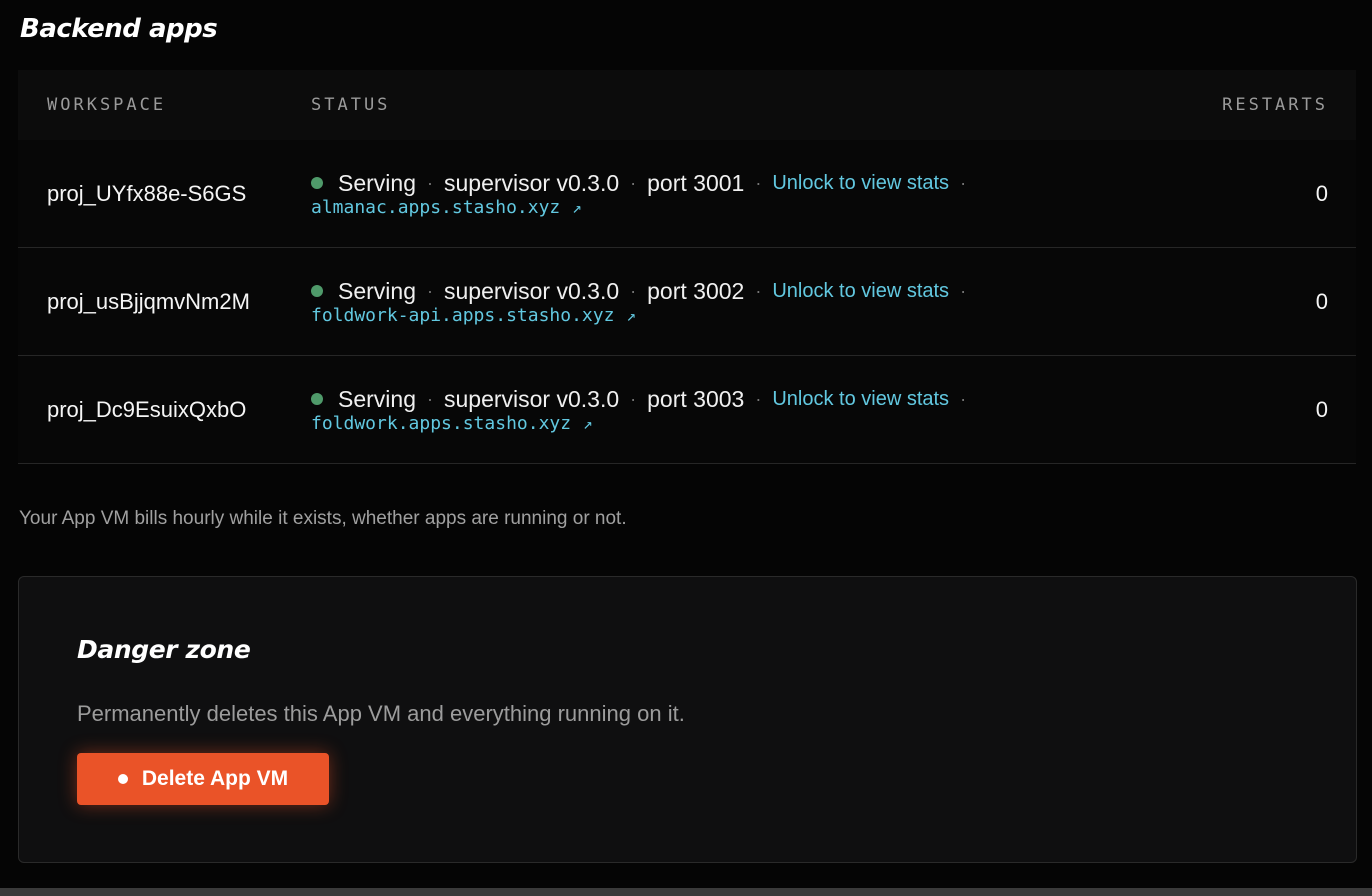 This screenshot has width=1372, height=896. What do you see at coordinates (686, 892) in the screenshot?
I see `bottom-scrollbar` at bounding box center [686, 892].